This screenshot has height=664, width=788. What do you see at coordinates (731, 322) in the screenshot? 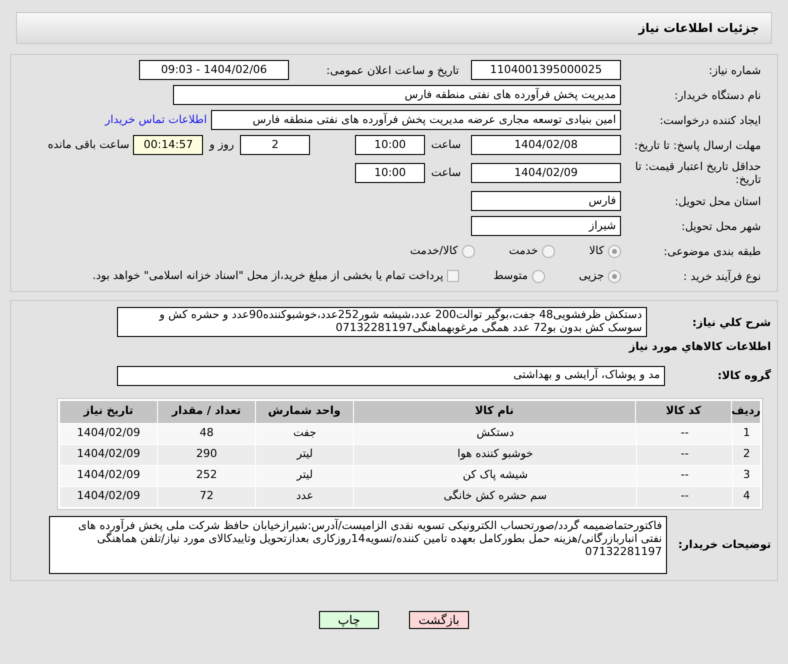
I see `field-label: شرح کلي نياز:` at bounding box center [731, 322].